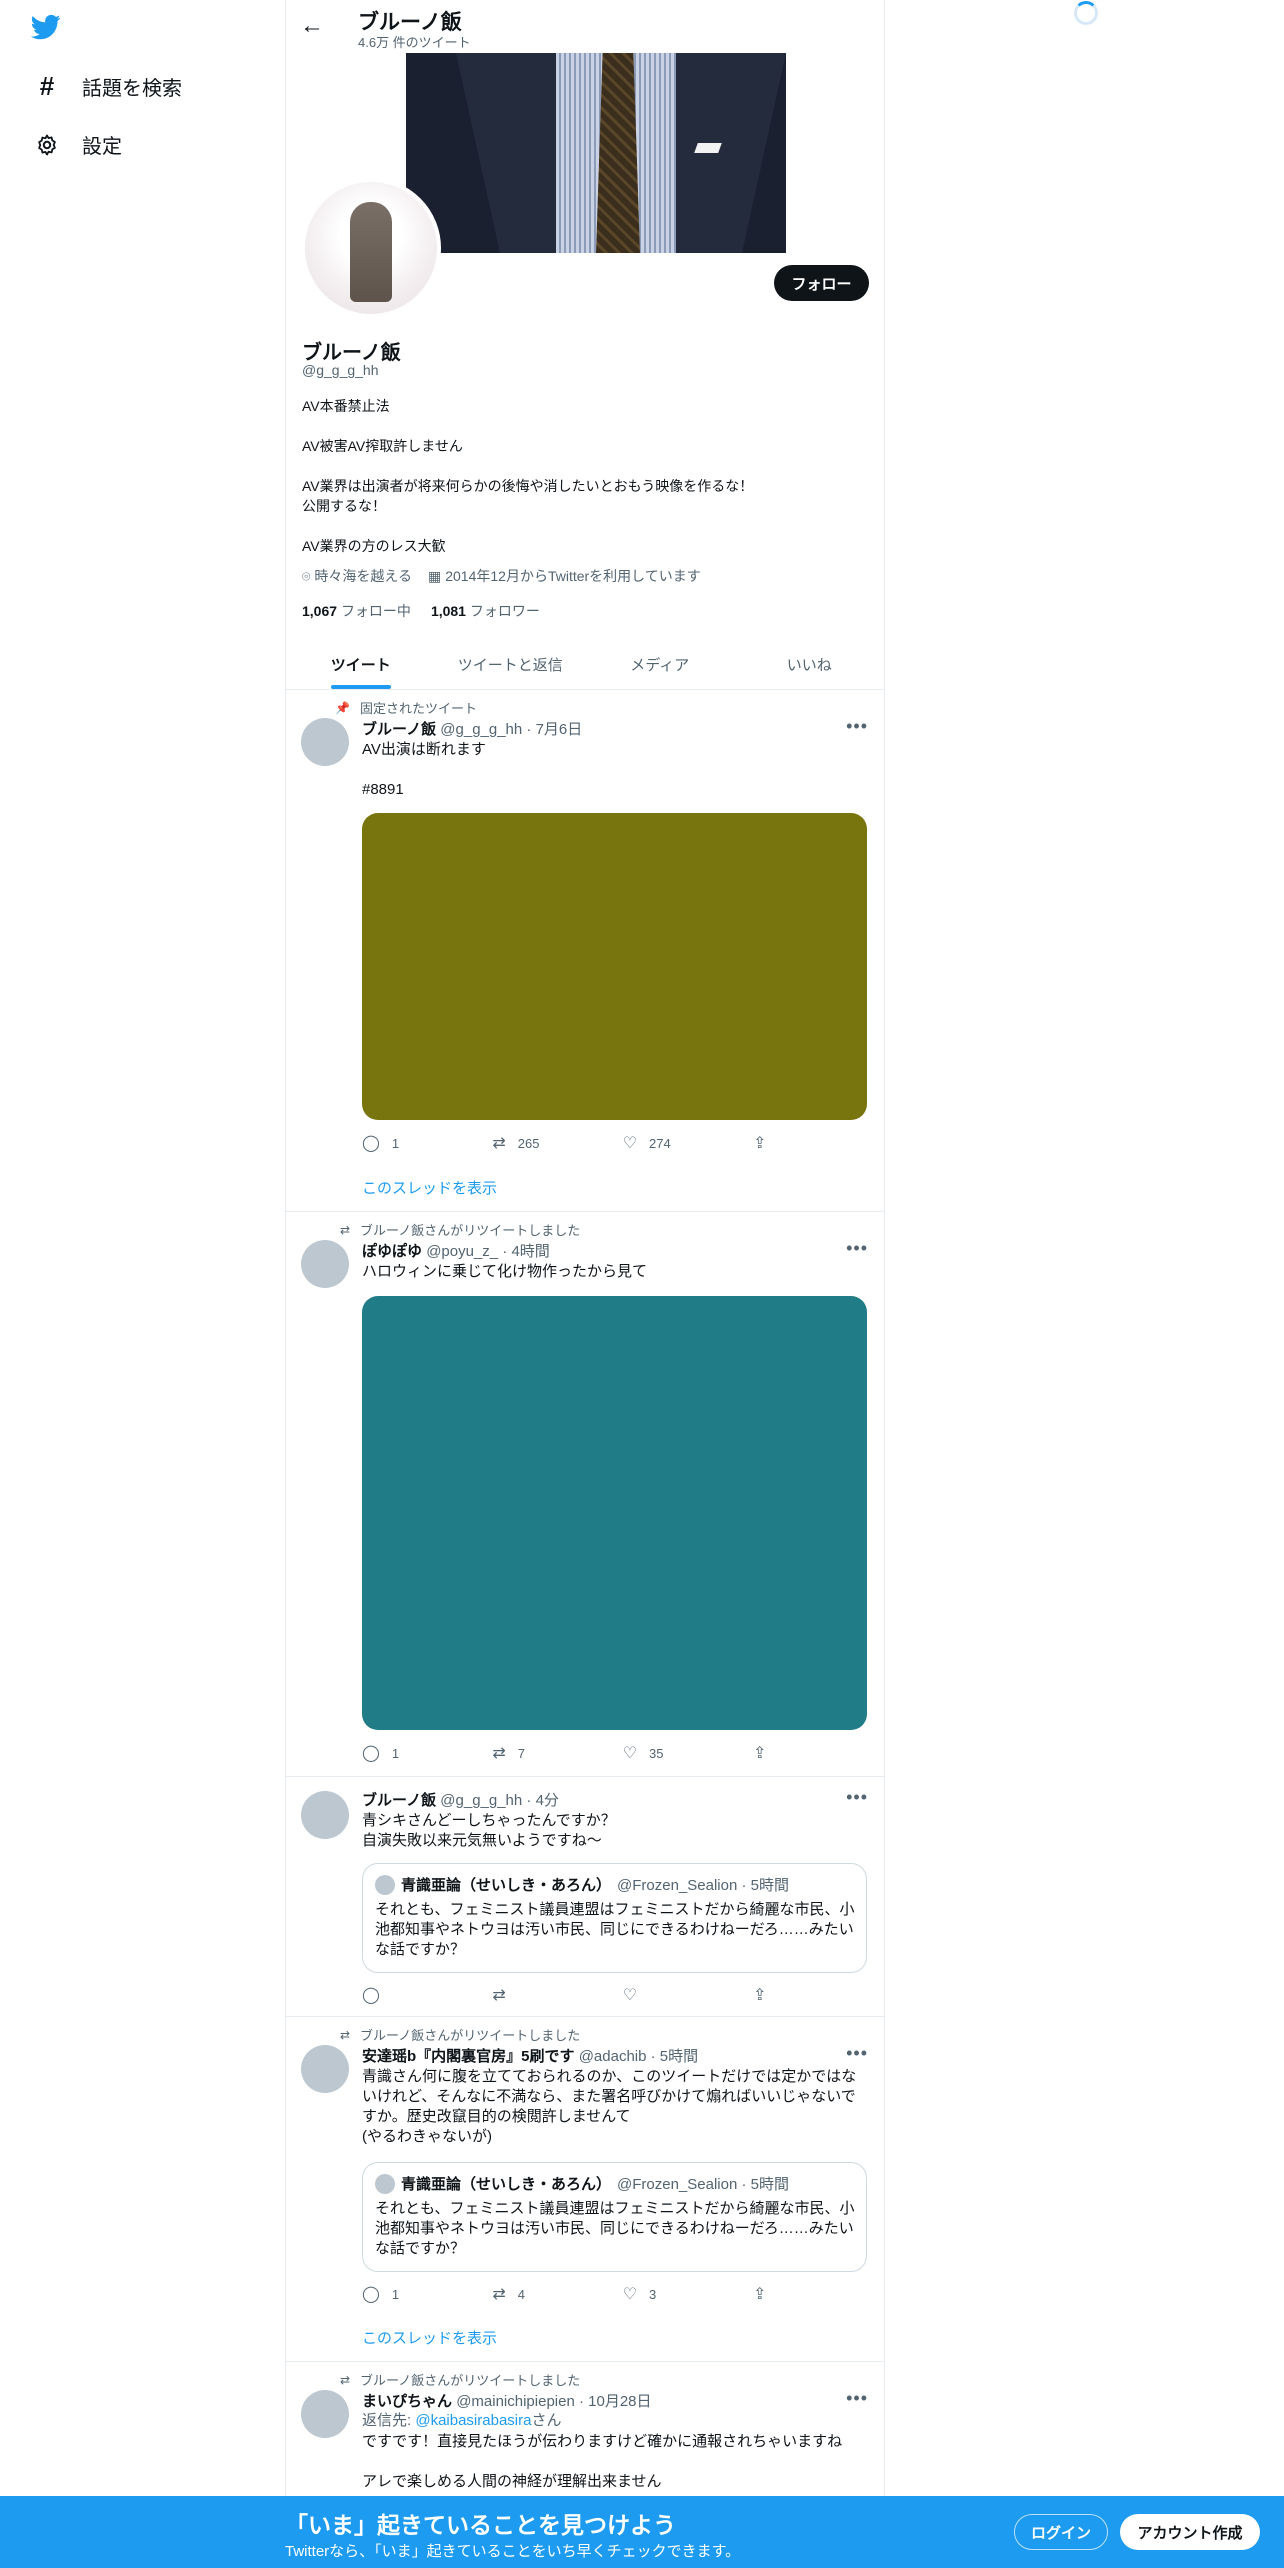 The height and width of the screenshot is (2568, 1284). Describe the element at coordinates (485, 611) in the screenshot. I see `followers-link: 1,081 フォロワー` at that location.